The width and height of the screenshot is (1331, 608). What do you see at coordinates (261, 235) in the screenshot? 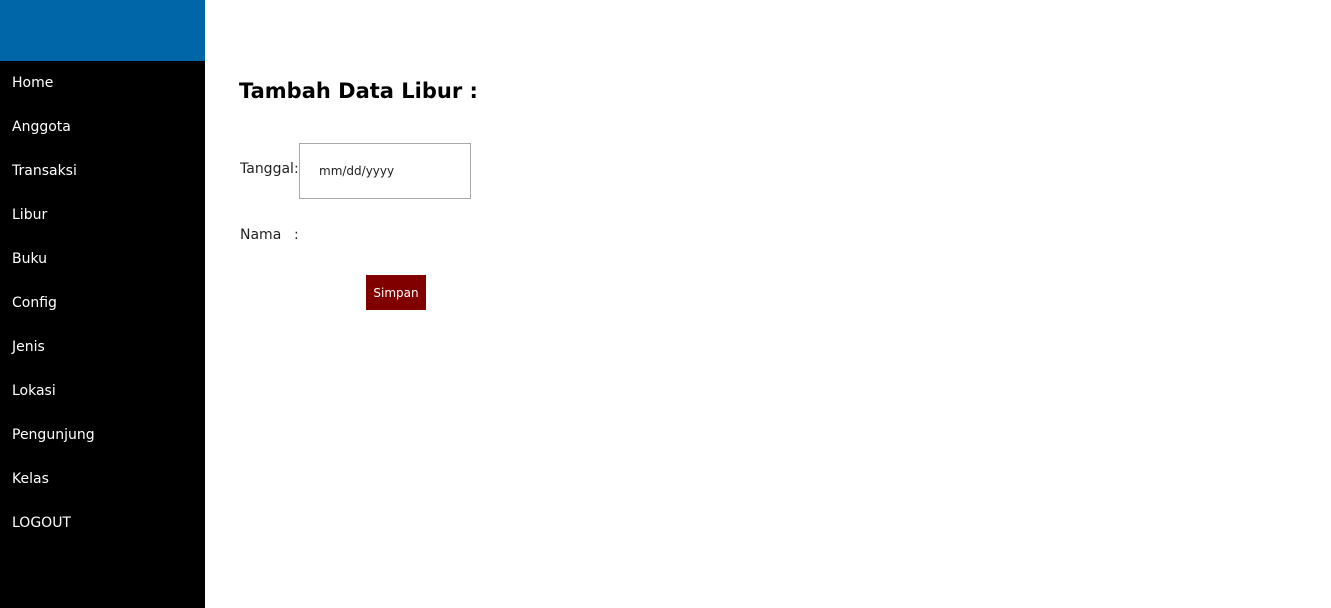
I see `nama-label: Nama` at bounding box center [261, 235].